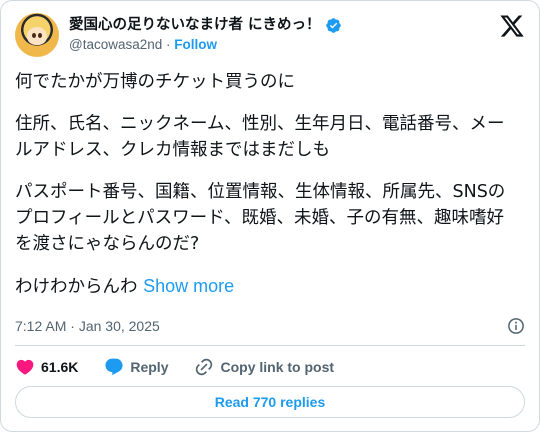  I want to click on read-replies-label: Read 770 replies, so click(270, 402).